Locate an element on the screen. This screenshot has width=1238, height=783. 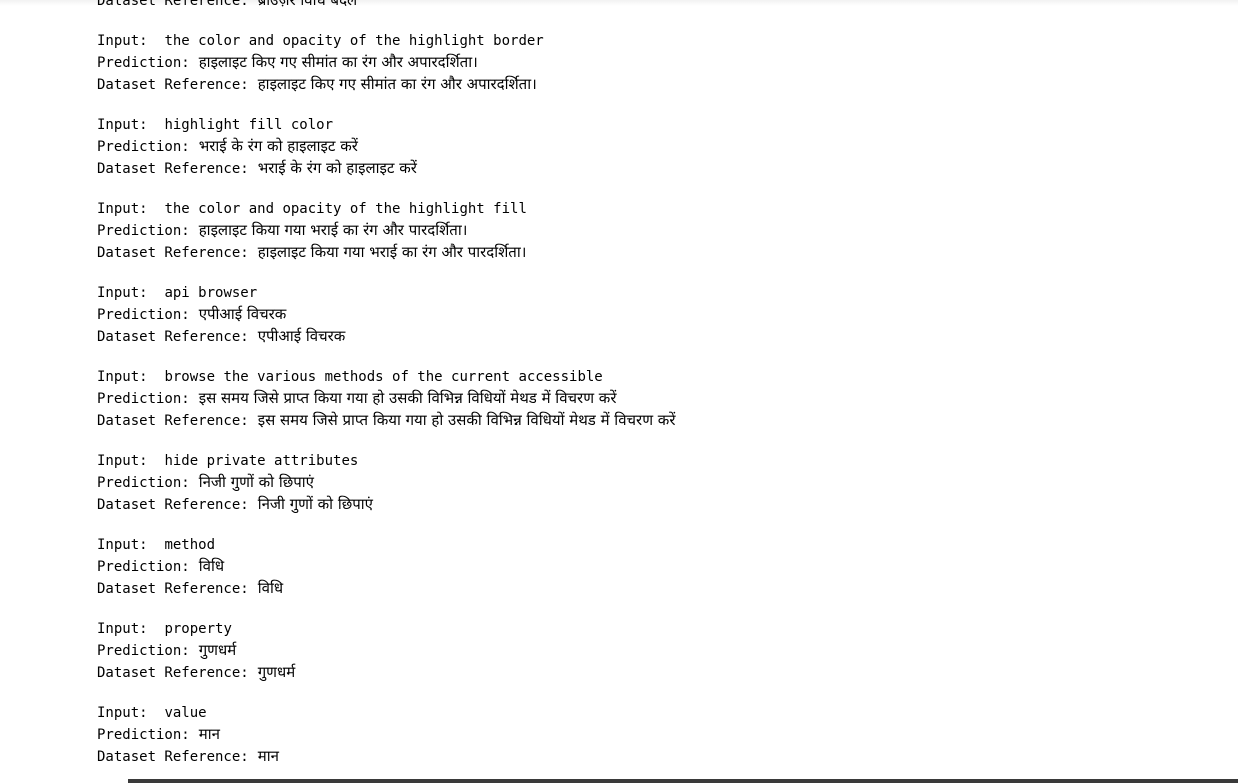
prediction-line: Prediction: मान is located at coordinates (657, 734).